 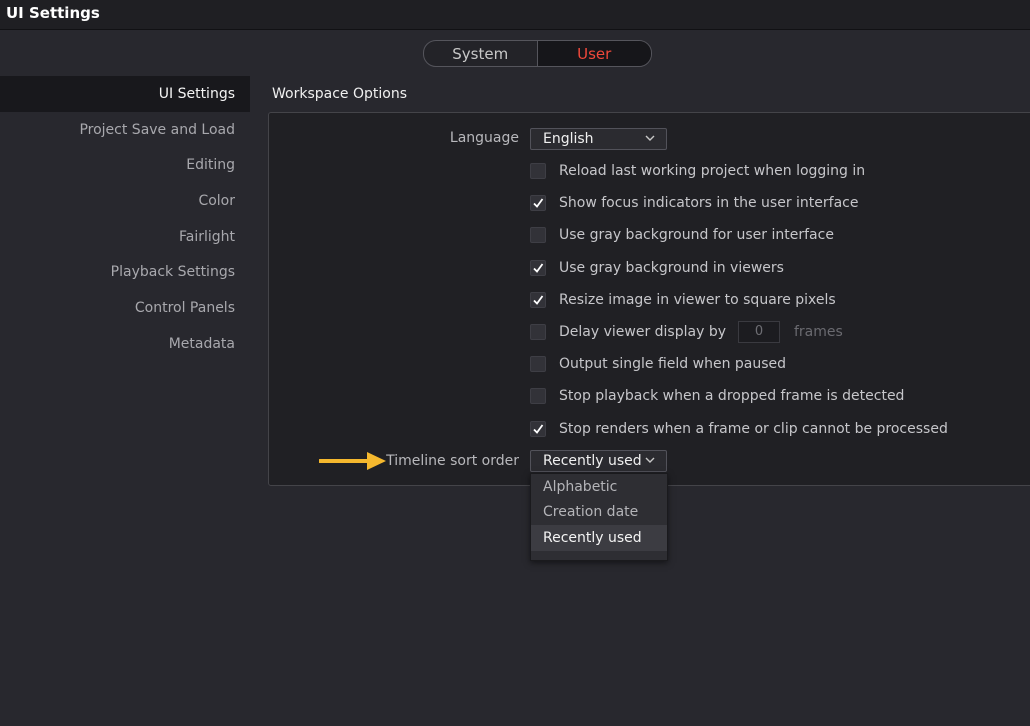 What do you see at coordinates (599, 487) in the screenshot?
I see `option-alphabetic: Alphabetic` at bounding box center [599, 487].